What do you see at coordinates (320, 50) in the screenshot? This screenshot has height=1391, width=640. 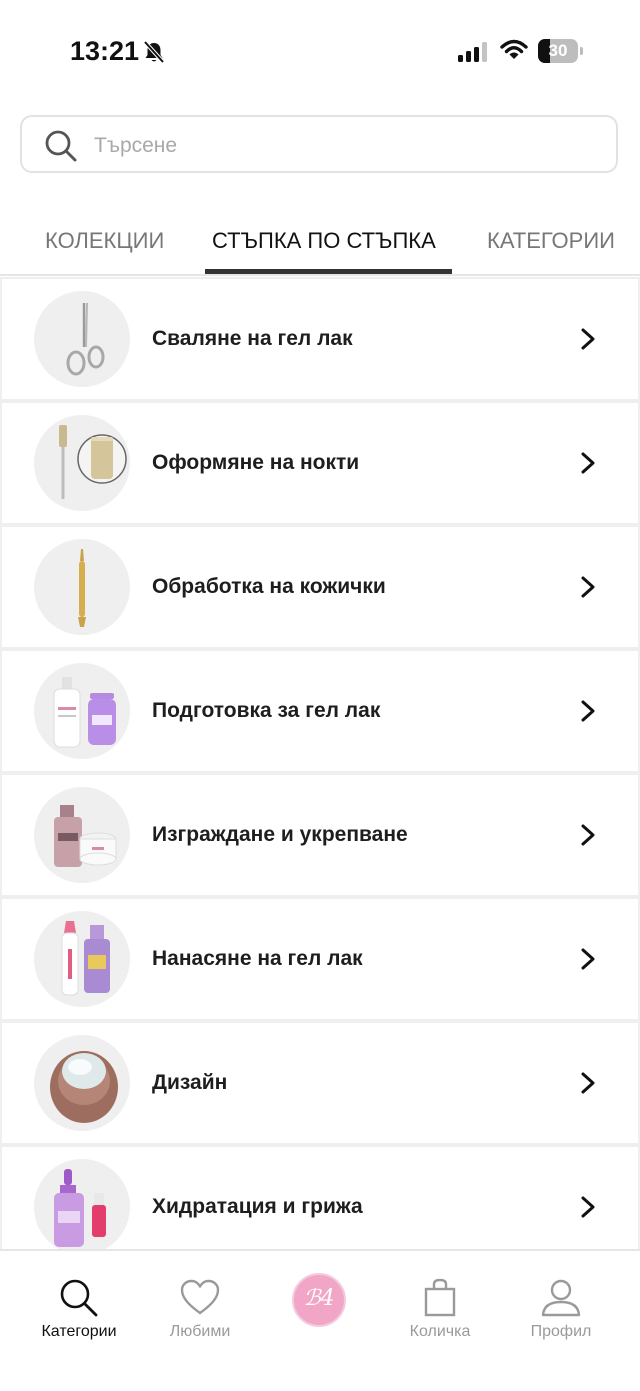 I see `status-bar: 13:21 30` at bounding box center [320, 50].